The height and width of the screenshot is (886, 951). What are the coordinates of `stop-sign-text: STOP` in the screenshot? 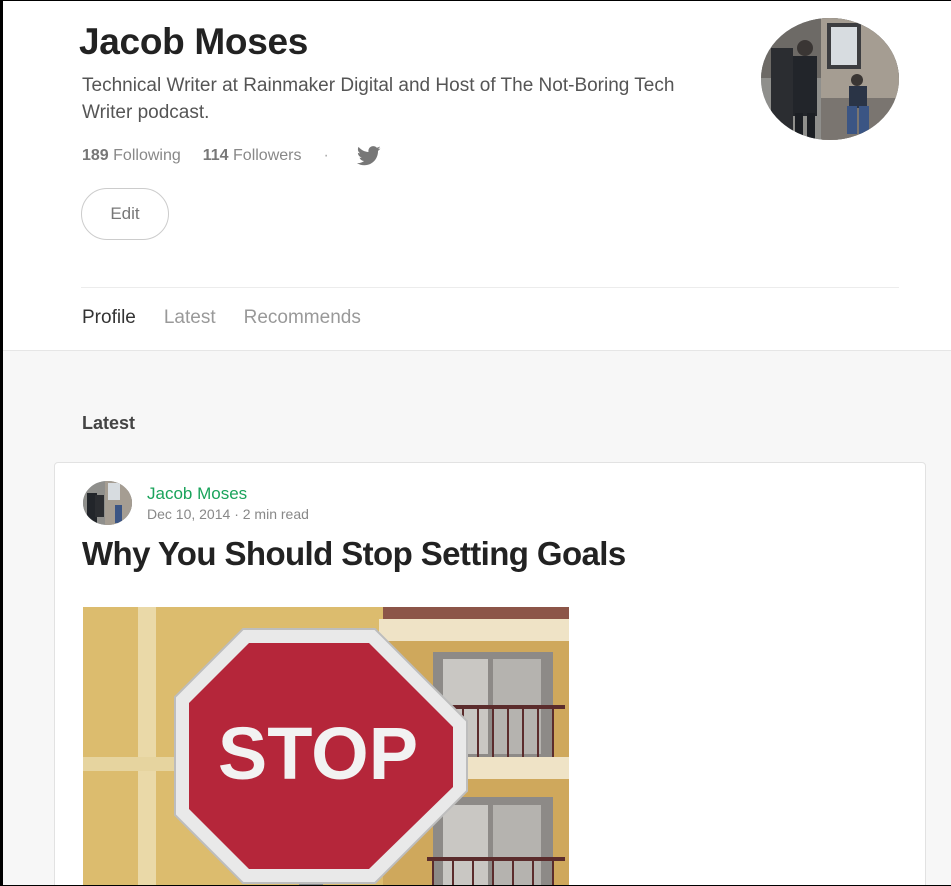 It's located at (318, 753).